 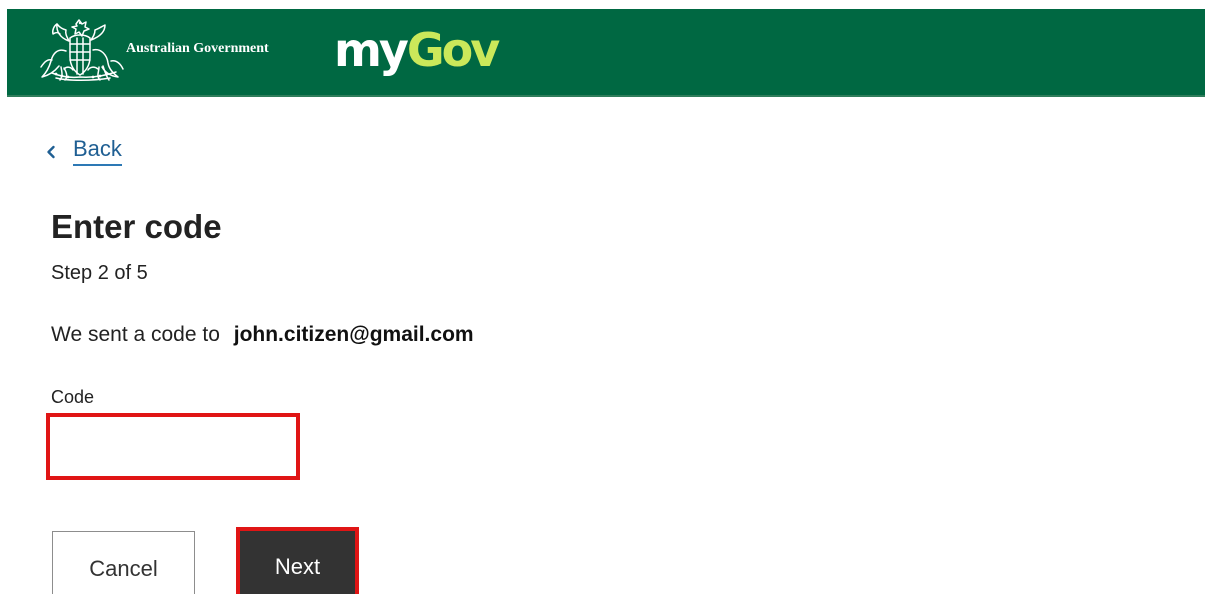 I want to click on page-title: Enter code, so click(x=136, y=226).